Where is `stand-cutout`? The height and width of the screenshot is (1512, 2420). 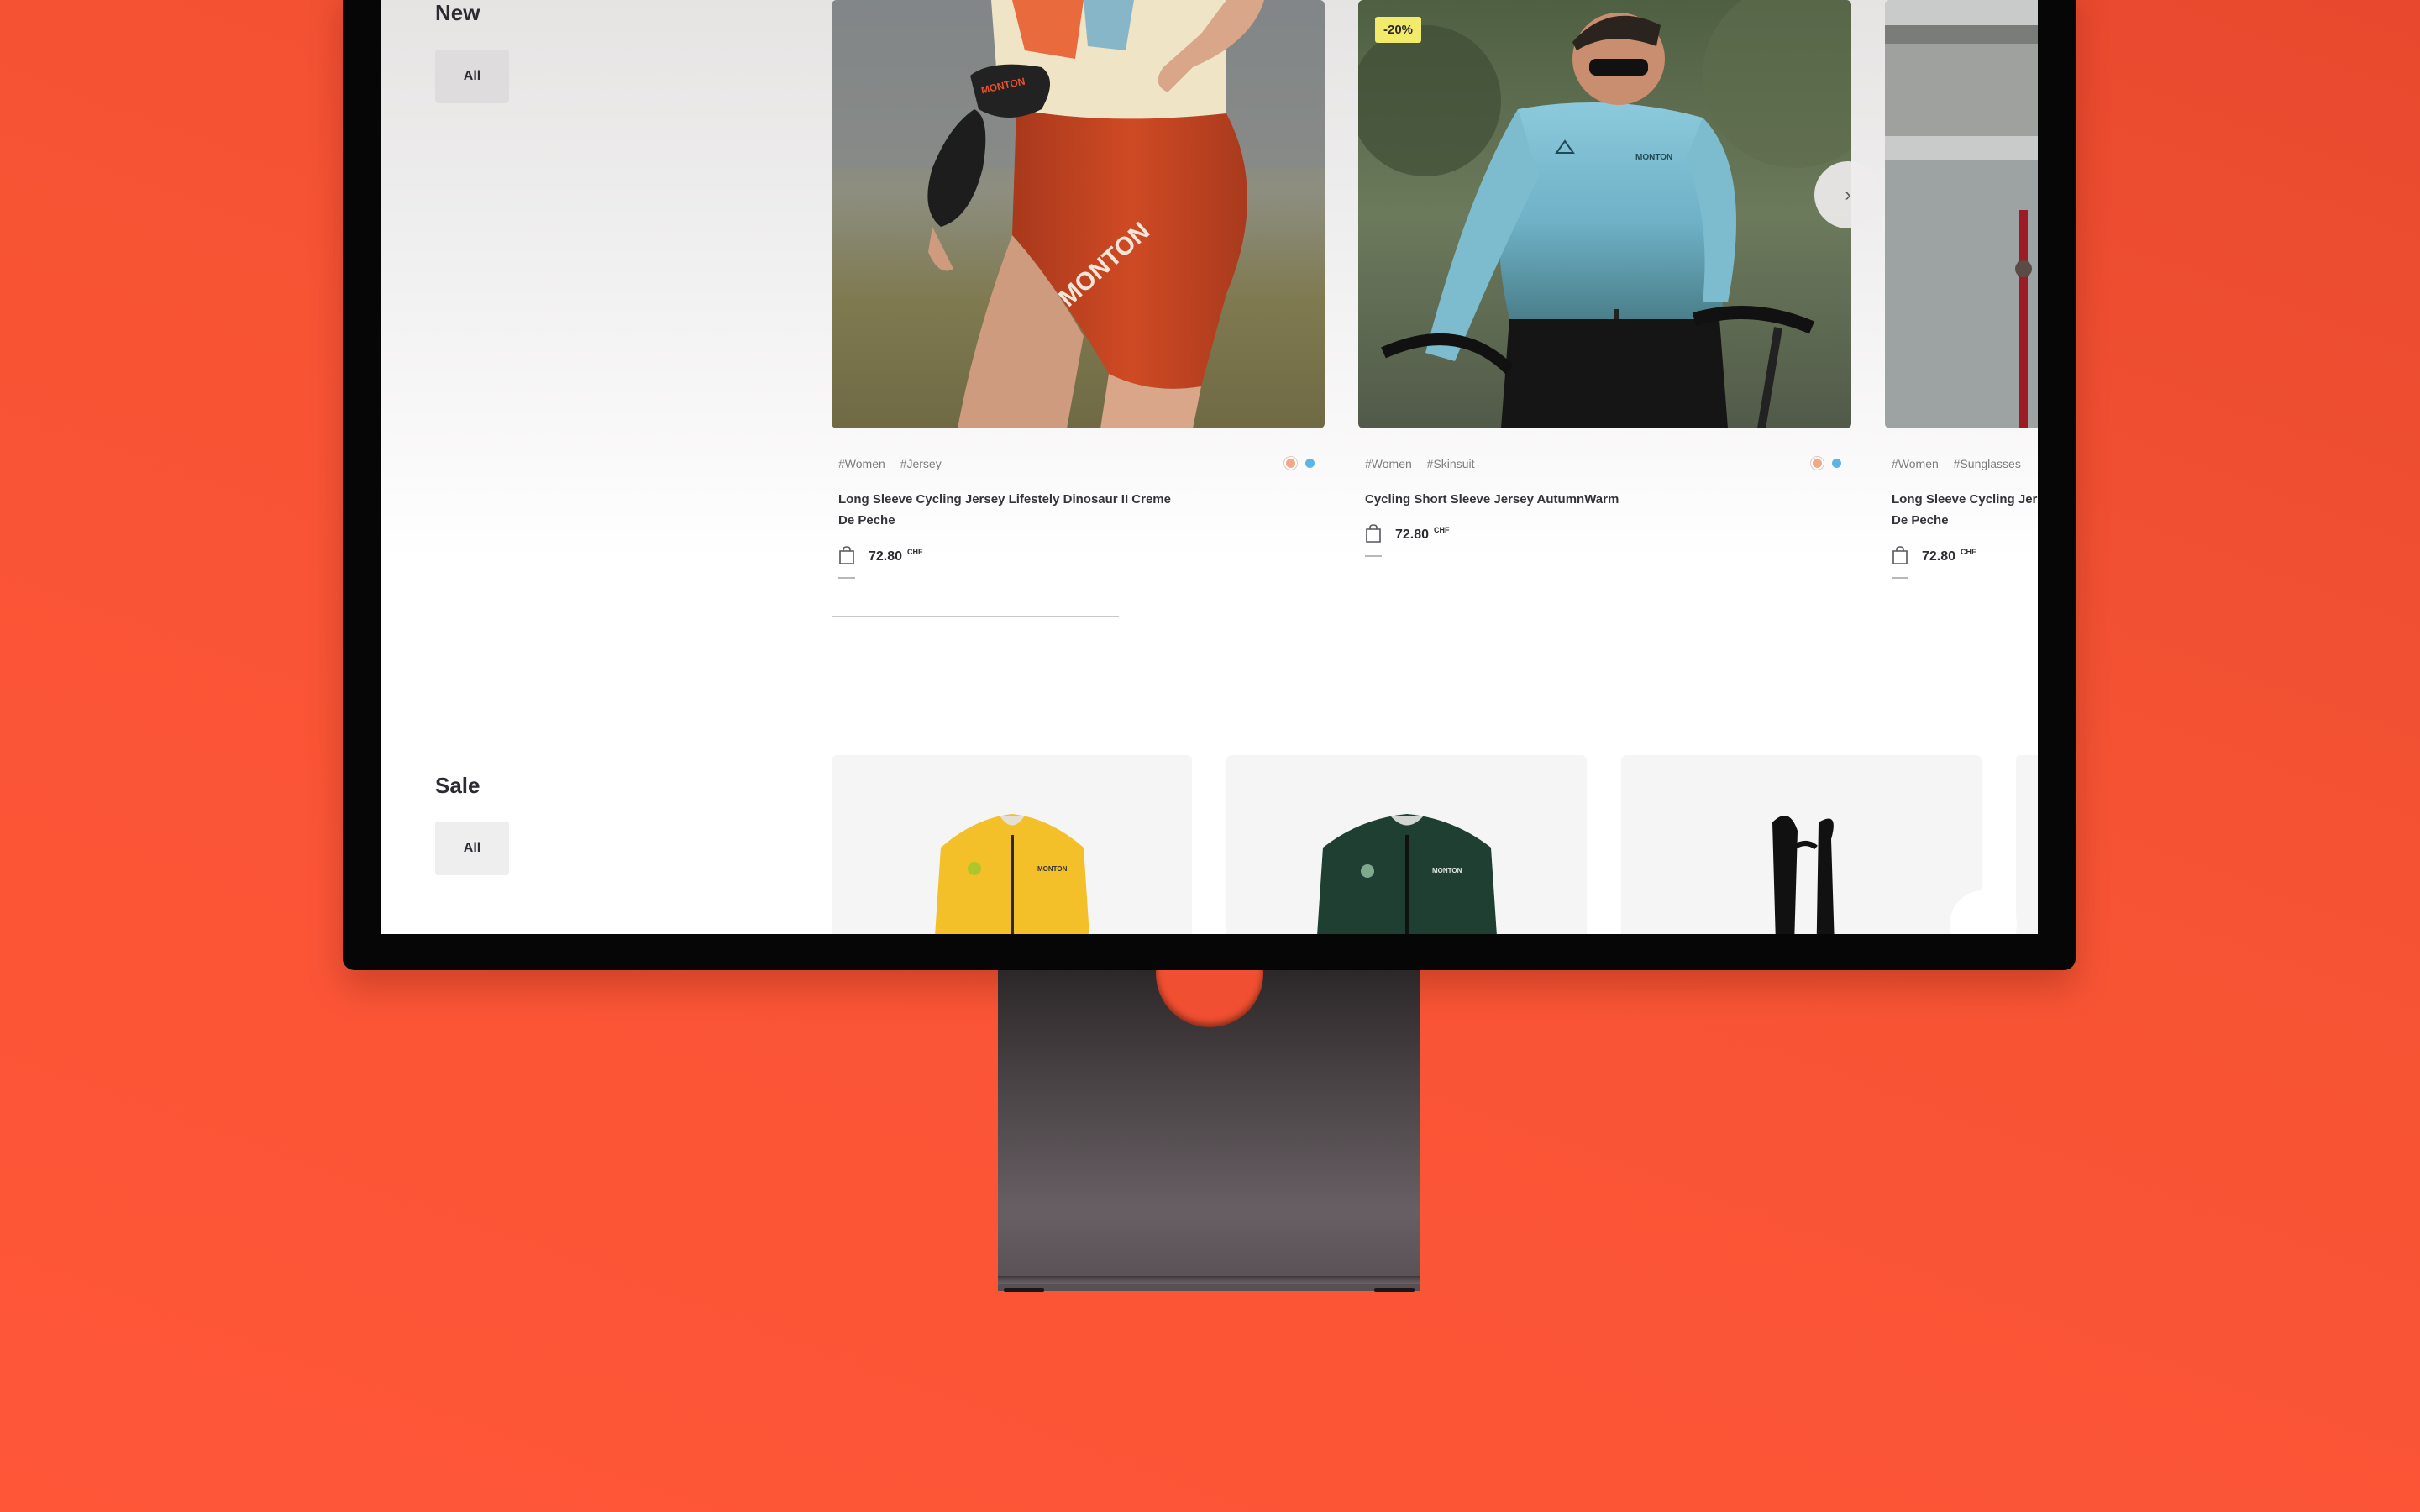
stand-cutout is located at coordinates (1209, 998).